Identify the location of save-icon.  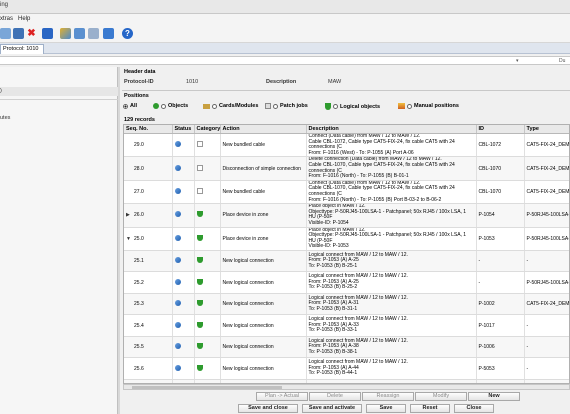
(18, 33).